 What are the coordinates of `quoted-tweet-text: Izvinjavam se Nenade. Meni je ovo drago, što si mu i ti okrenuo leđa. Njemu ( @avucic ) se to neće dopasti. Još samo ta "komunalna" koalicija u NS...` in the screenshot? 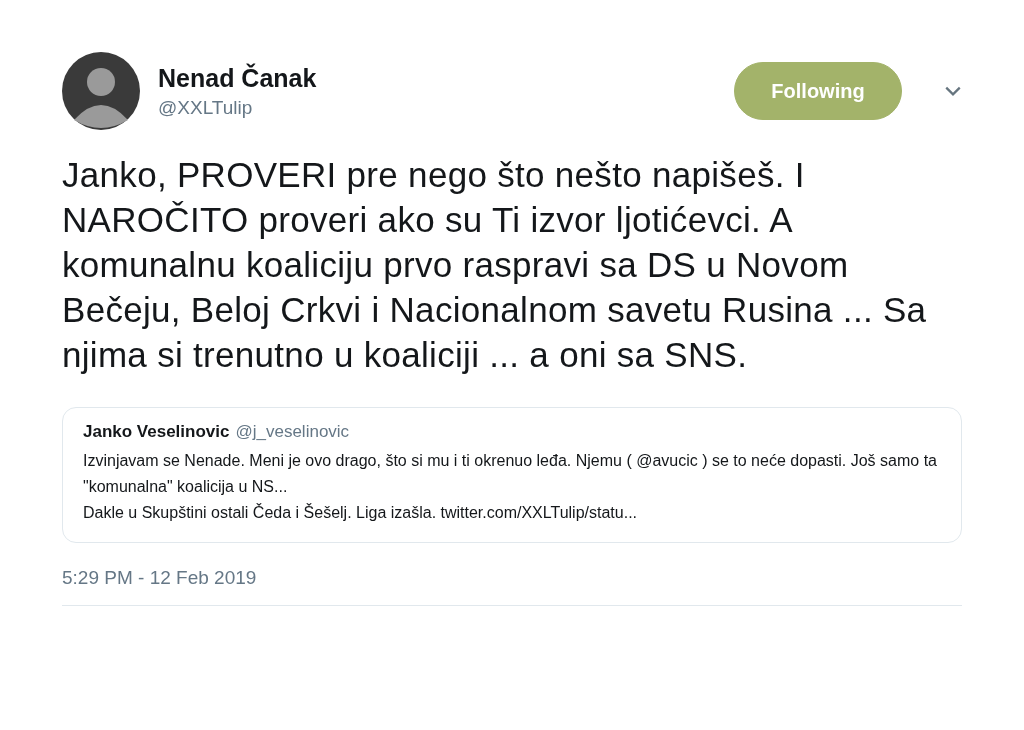 It's located at (510, 474).